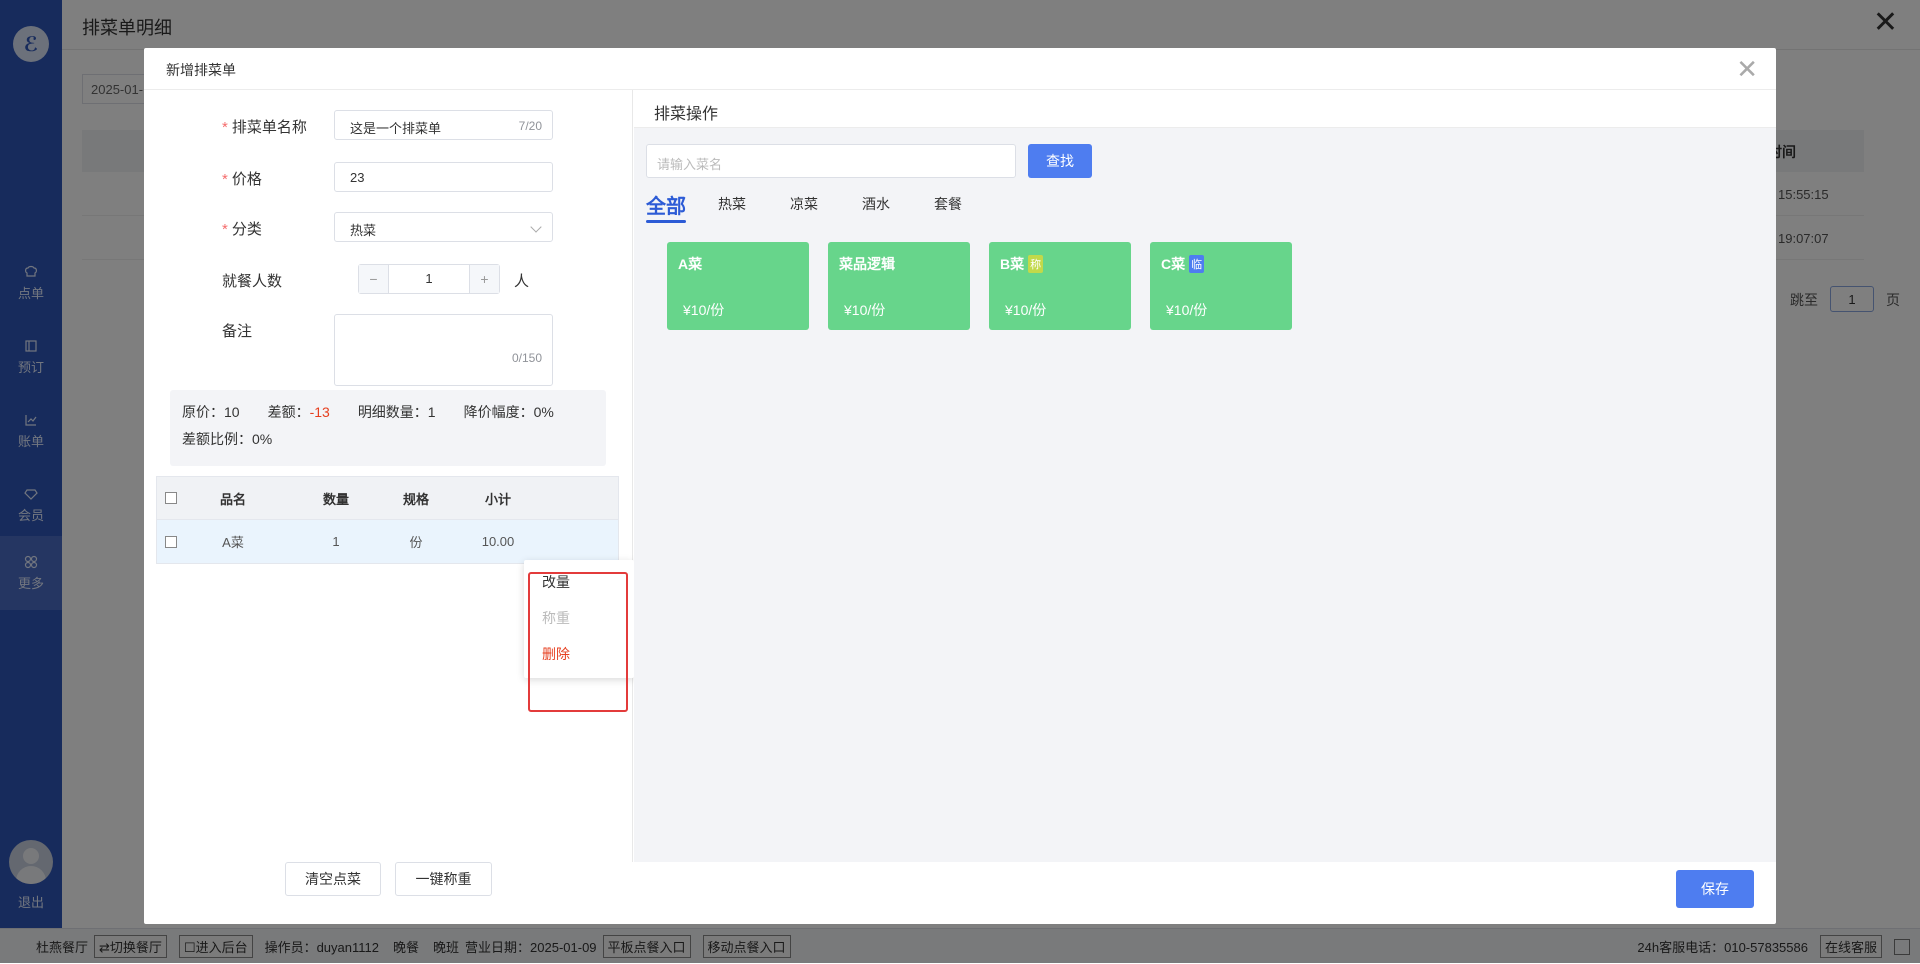 The height and width of the screenshot is (964, 1920). I want to click on dish-card: C菜临 ¥10/份, so click(1221, 286).